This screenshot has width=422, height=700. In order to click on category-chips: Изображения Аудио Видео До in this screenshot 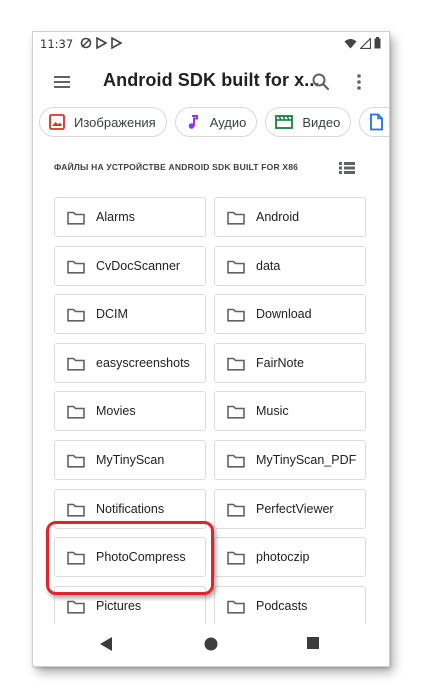, I will do `click(214, 122)`.